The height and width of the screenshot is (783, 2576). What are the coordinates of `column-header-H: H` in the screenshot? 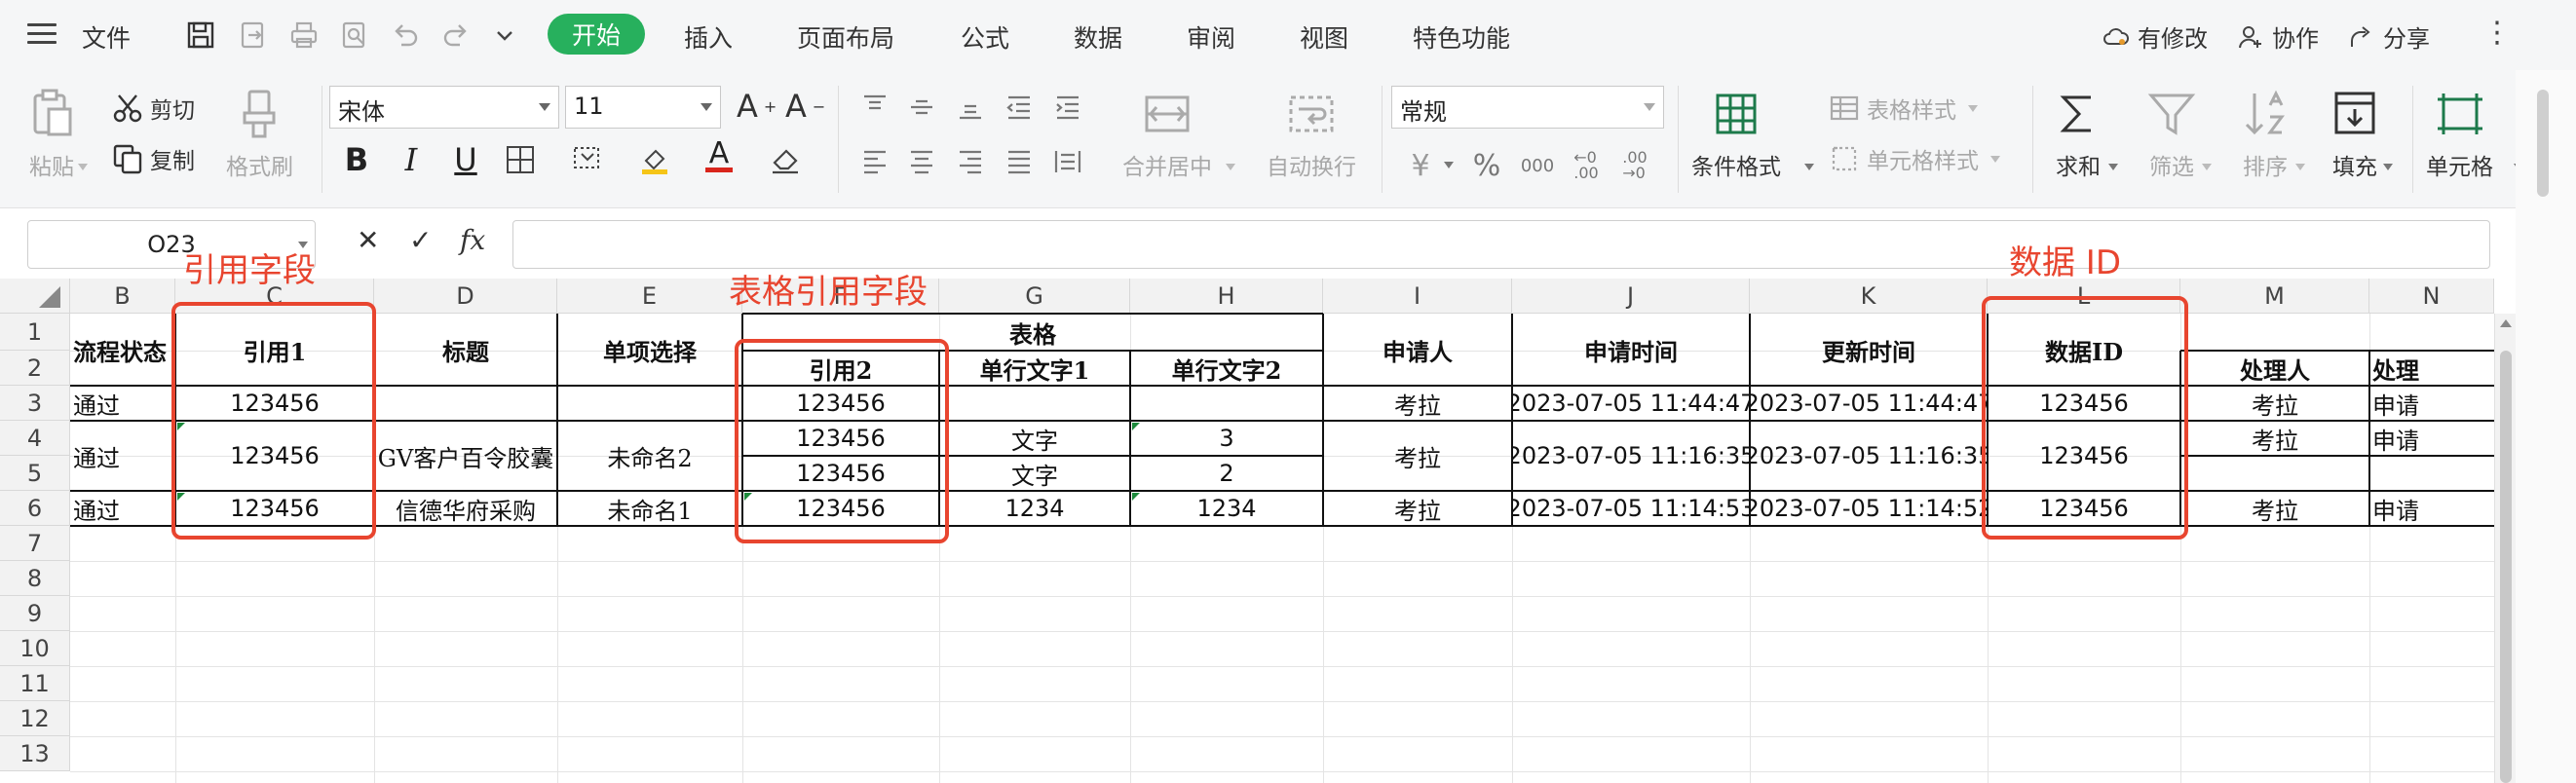 It's located at (1226, 296).